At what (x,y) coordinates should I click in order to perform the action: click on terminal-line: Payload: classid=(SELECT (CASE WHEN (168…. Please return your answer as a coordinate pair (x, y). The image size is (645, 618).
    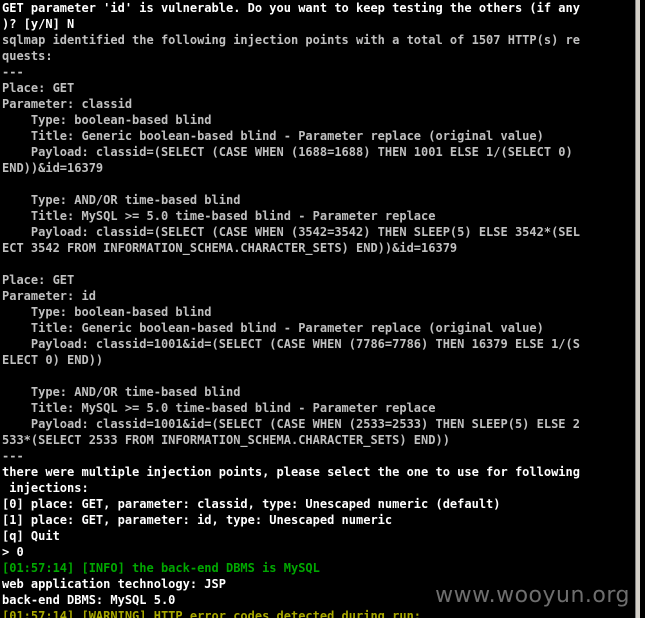
    Looking at the image, I should click on (287, 152).